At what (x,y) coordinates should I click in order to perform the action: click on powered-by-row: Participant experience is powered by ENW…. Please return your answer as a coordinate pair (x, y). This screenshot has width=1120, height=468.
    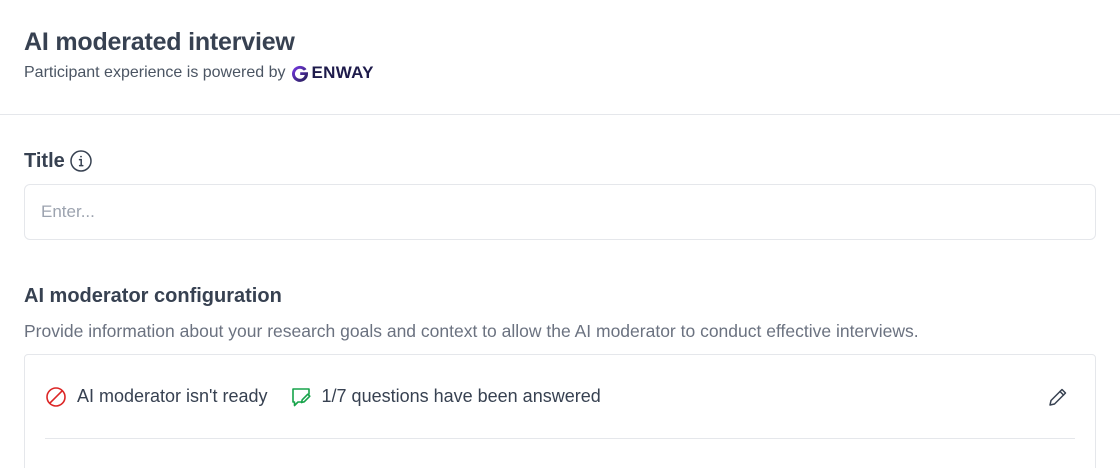
    Looking at the image, I should click on (560, 73).